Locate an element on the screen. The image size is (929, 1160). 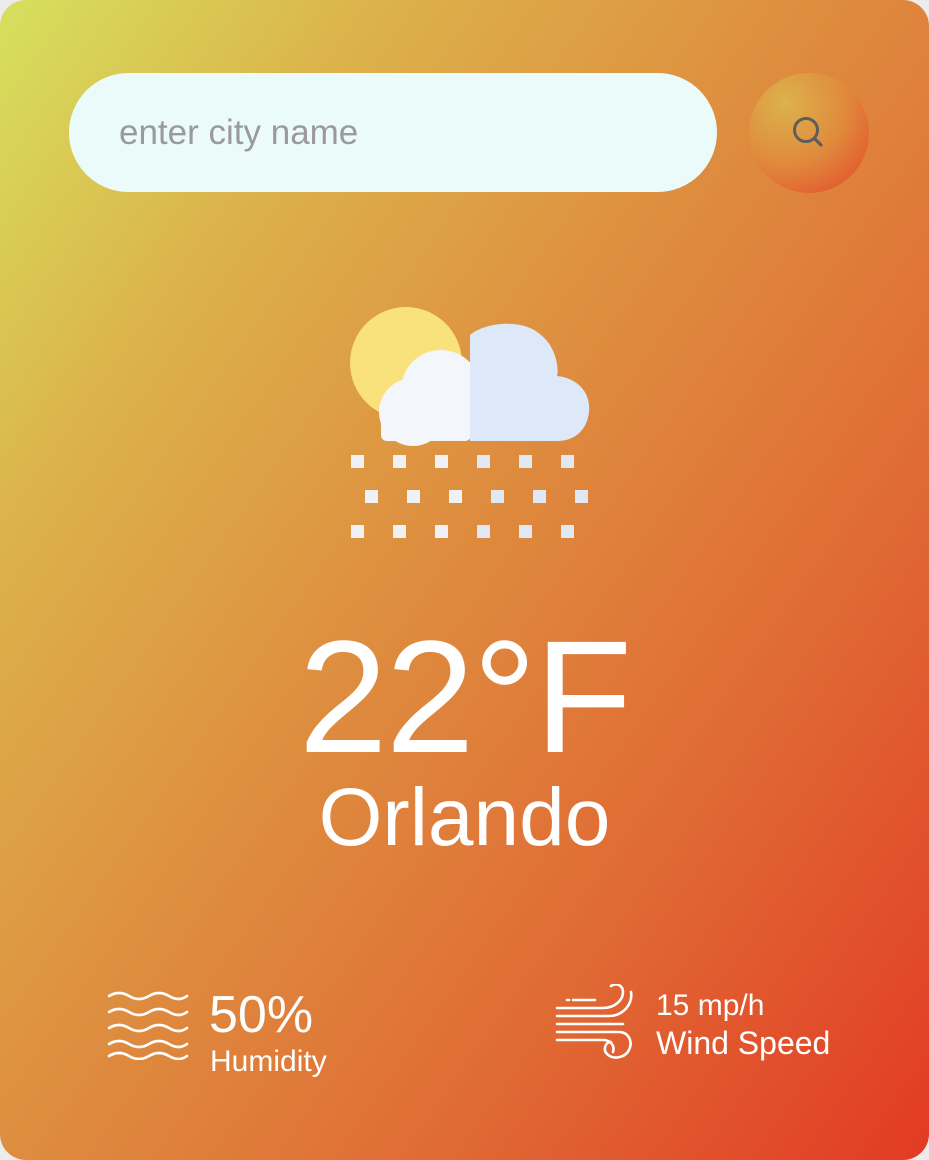
search-input is located at coordinates (393, 132).